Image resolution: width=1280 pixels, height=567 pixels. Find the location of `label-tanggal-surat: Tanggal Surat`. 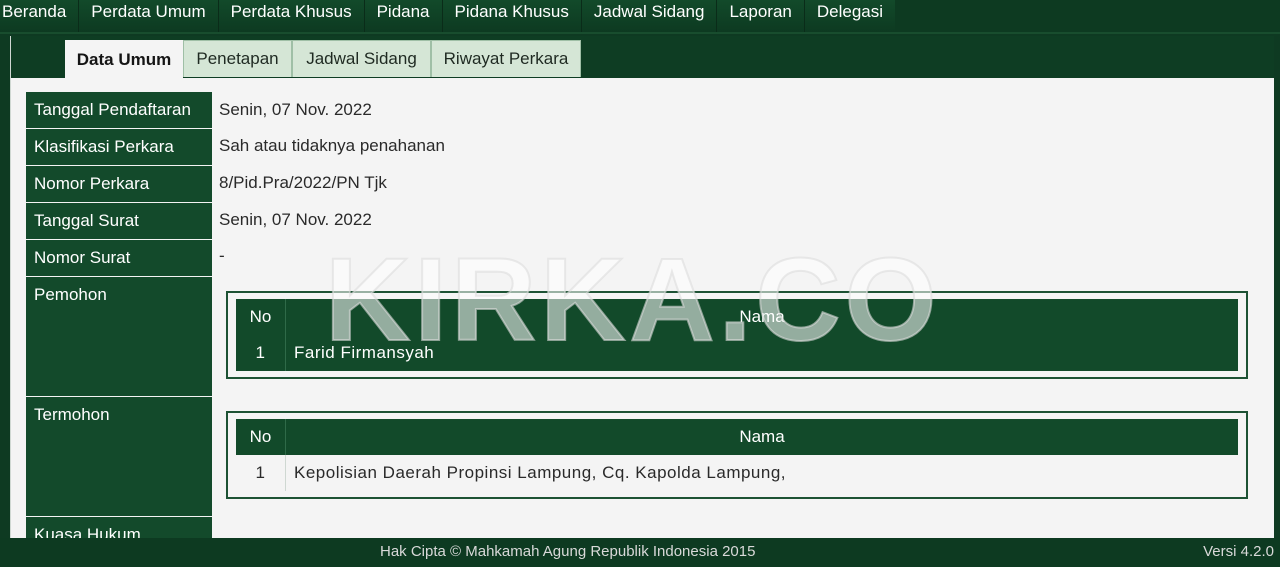

label-tanggal-surat: Tanggal Surat is located at coordinates (119, 221).